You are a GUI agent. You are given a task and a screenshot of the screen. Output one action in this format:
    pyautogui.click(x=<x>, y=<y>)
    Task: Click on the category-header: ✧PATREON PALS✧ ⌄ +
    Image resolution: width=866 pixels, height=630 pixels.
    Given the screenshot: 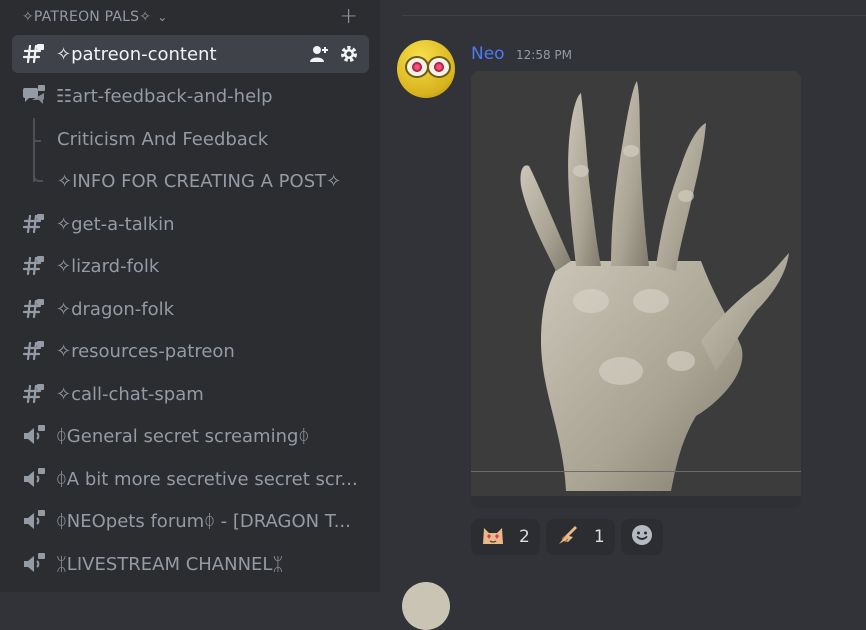 What is the action you would take?
    pyautogui.click(x=192, y=16)
    